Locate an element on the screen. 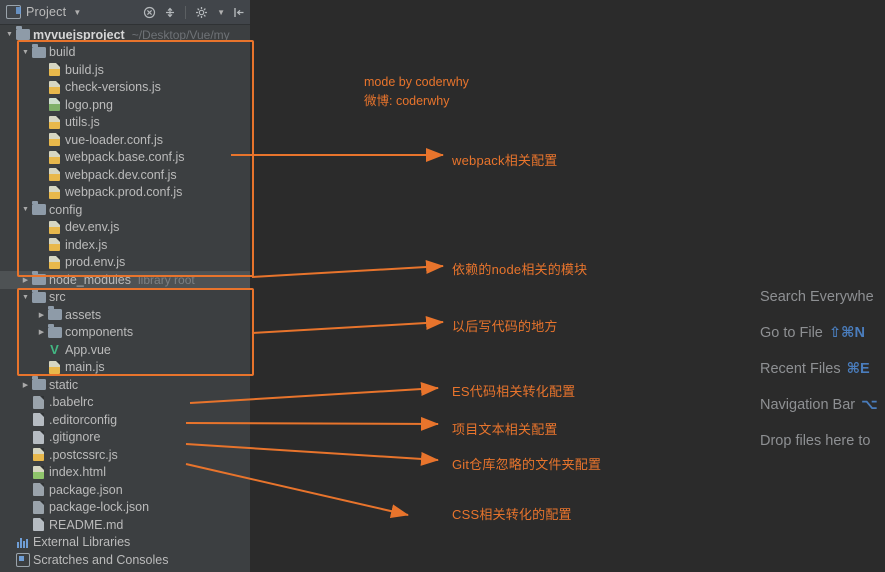 This screenshot has width=885, height=572. tree-row: ▶ components is located at coordinates (125, 332).